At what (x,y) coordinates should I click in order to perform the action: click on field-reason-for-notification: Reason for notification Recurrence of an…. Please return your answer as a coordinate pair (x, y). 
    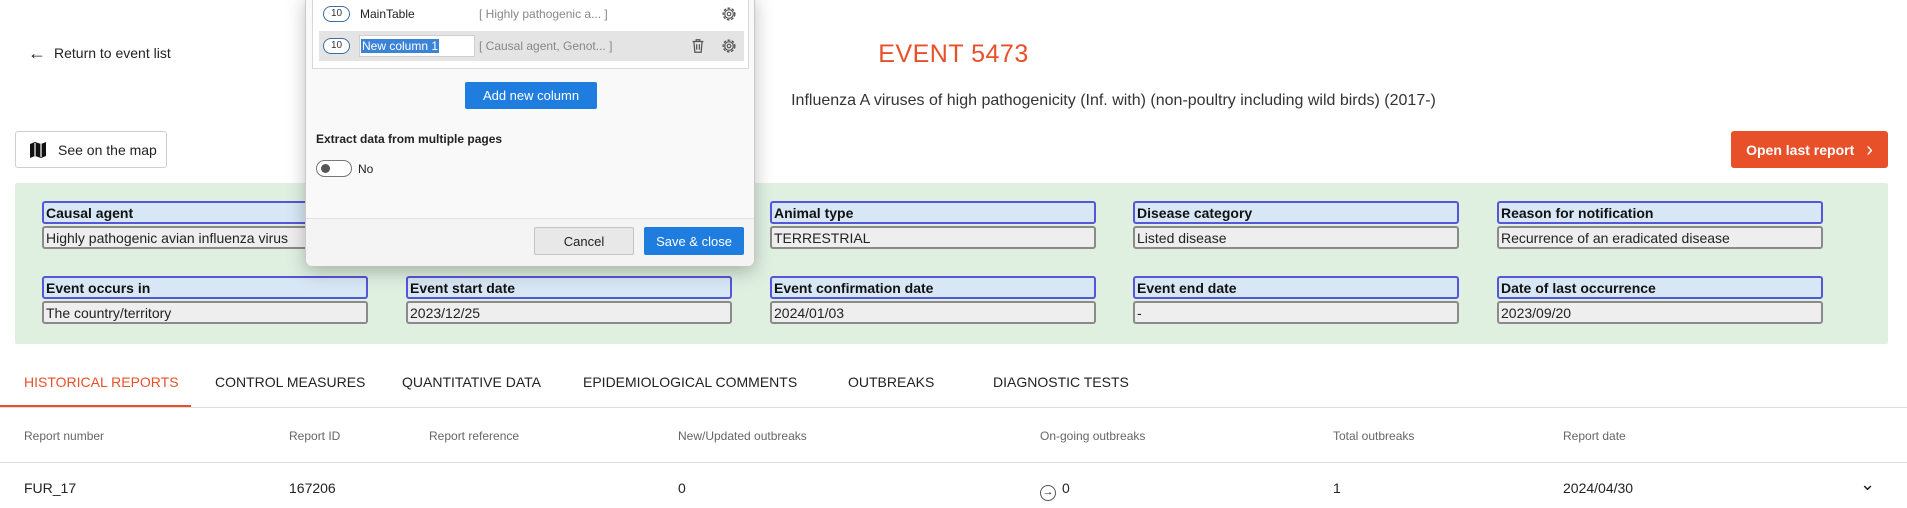
    Looking at the image, I should click on (1660, 225).